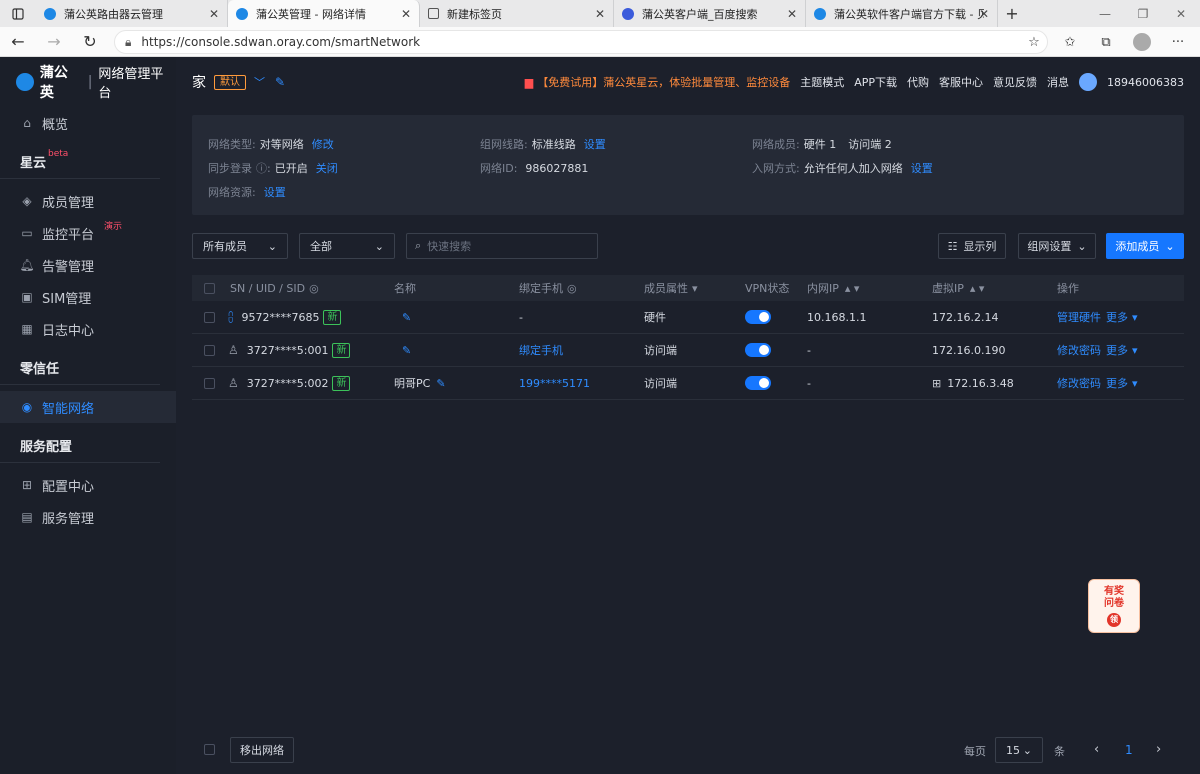  What do you see at coordinates (88, 485) in the screenshot?
I see `sidebar-item-config: ⊞ 配置中心` at bounding box center [88, 485].